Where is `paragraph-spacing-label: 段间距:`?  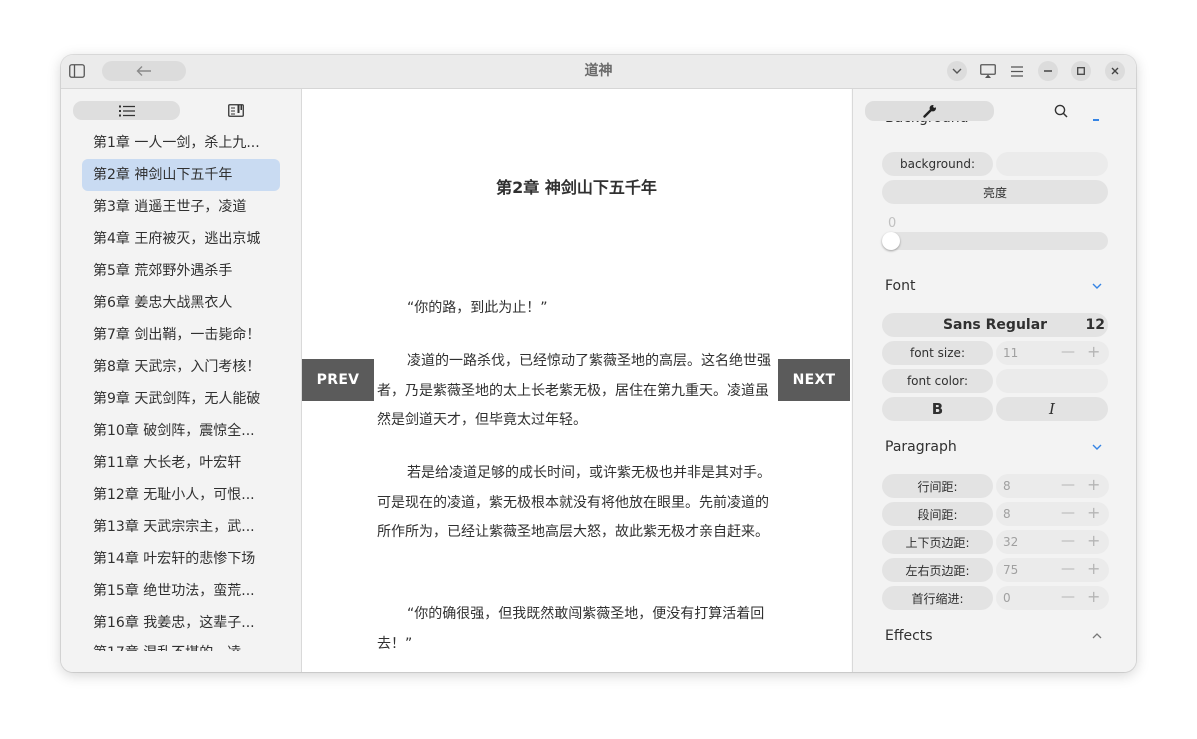 paragraph-spacing-label: 段间距: is located at coordinates (937, 514).